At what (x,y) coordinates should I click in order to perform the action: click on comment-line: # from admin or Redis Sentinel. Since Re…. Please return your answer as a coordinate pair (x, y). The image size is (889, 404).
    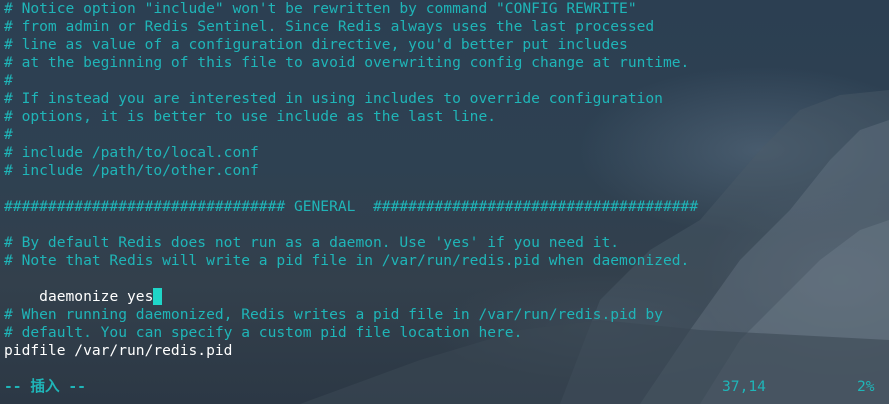
    Looking at the image, I should click on (329, 27).